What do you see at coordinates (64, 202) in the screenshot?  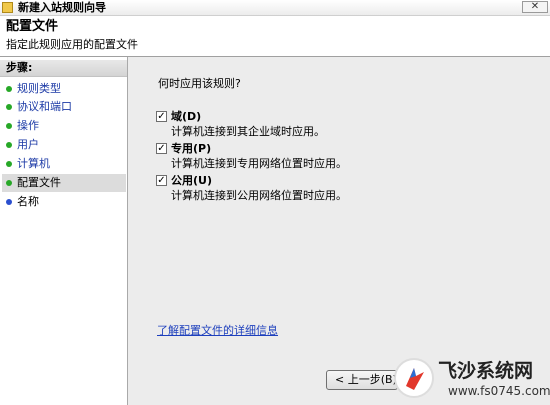 I see `step-name: 名称` at bounding box center [64, 202].